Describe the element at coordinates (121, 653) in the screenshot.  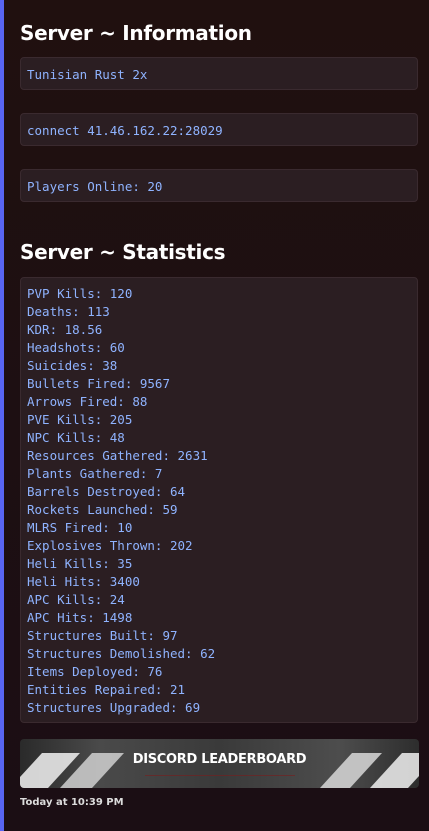
I see `stat-line: Structures Demolished: 62` at that location.